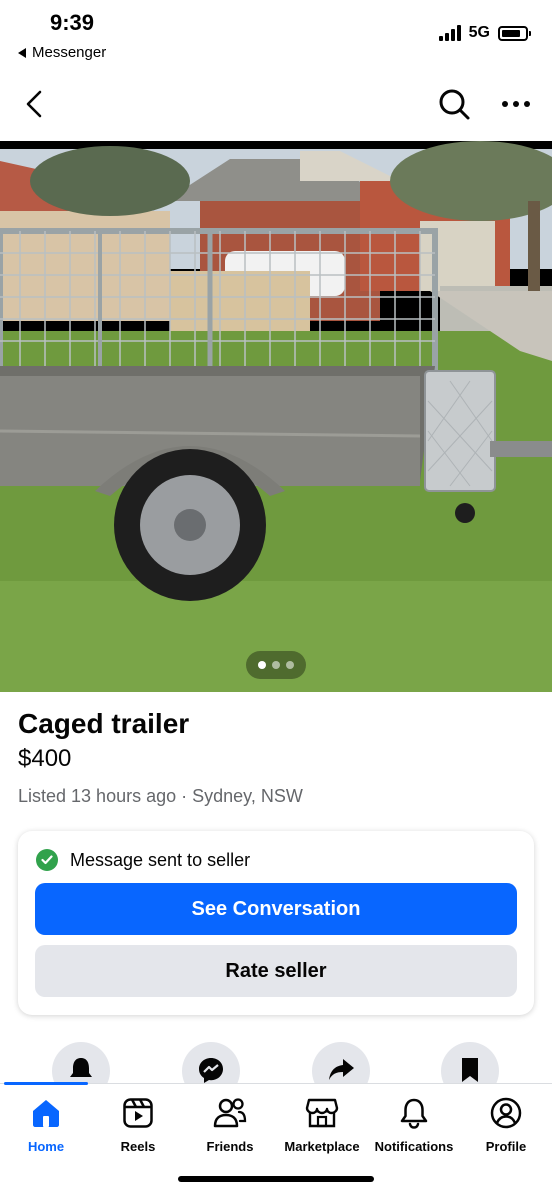 The width and height of the screenshot is (552, 1194). I want to click on save-button, so click(470, 1063).